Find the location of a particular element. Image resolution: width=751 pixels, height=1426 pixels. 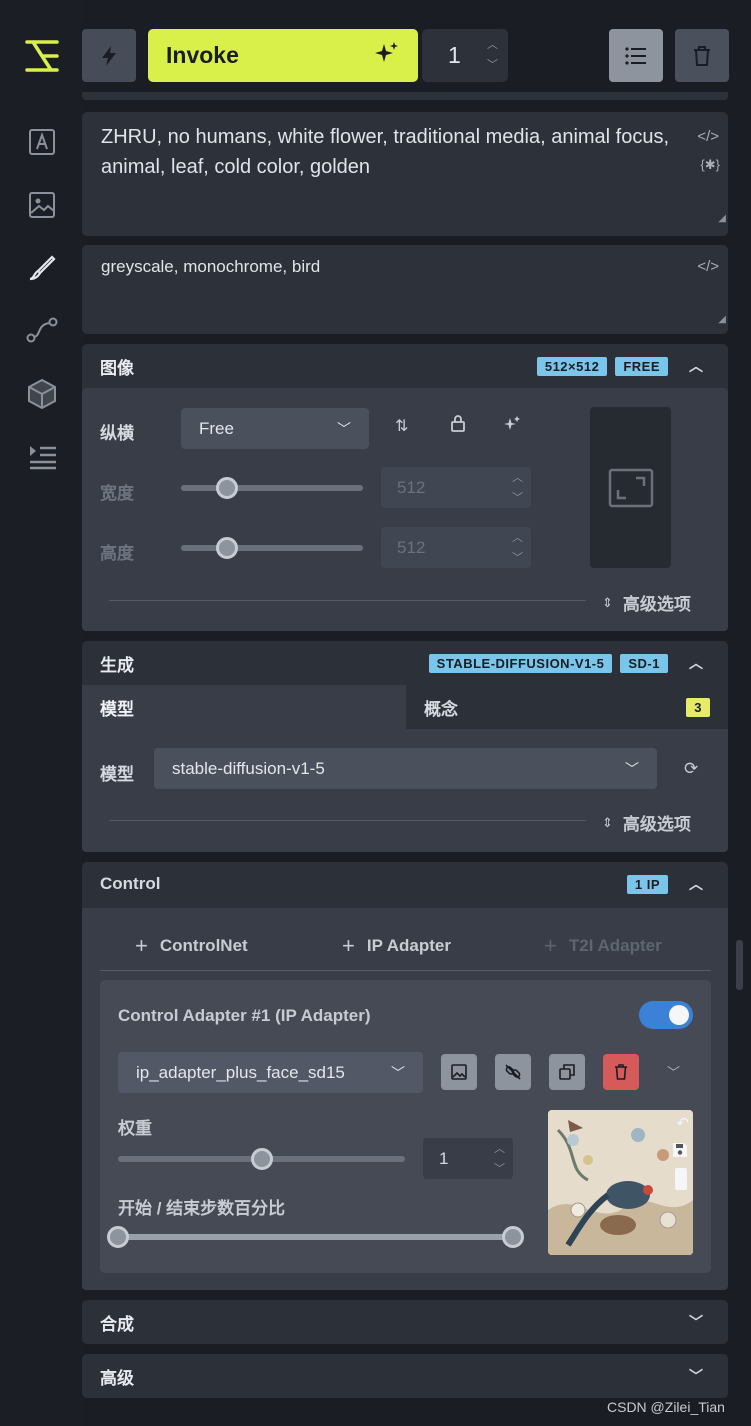

toggle-knob is located at coordinates (679, 1015).